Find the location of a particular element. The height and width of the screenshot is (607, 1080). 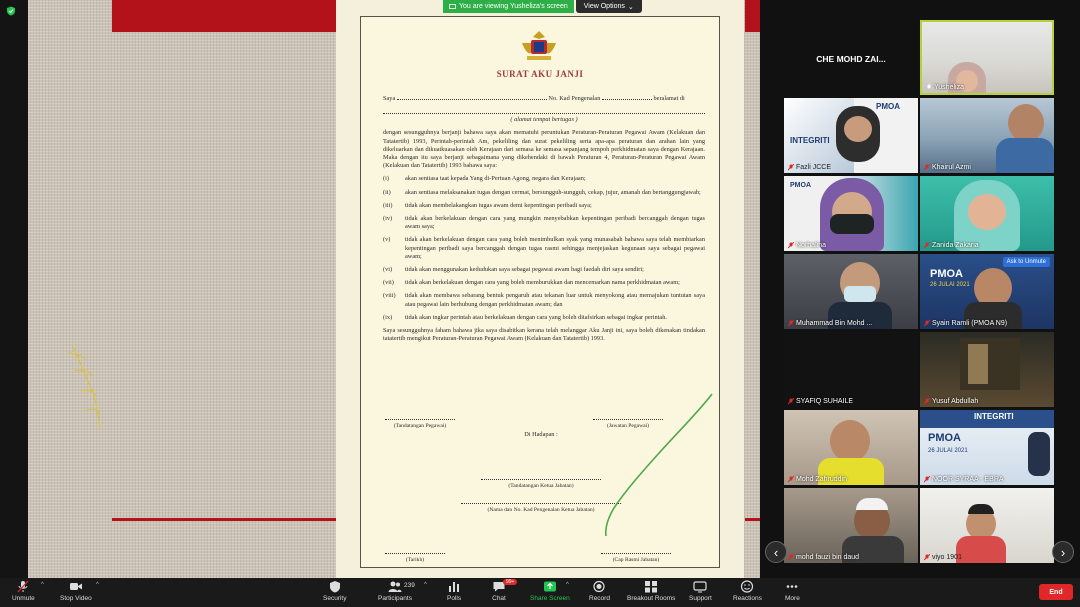

ellipsis-icon is located at coordinates (792, 586).